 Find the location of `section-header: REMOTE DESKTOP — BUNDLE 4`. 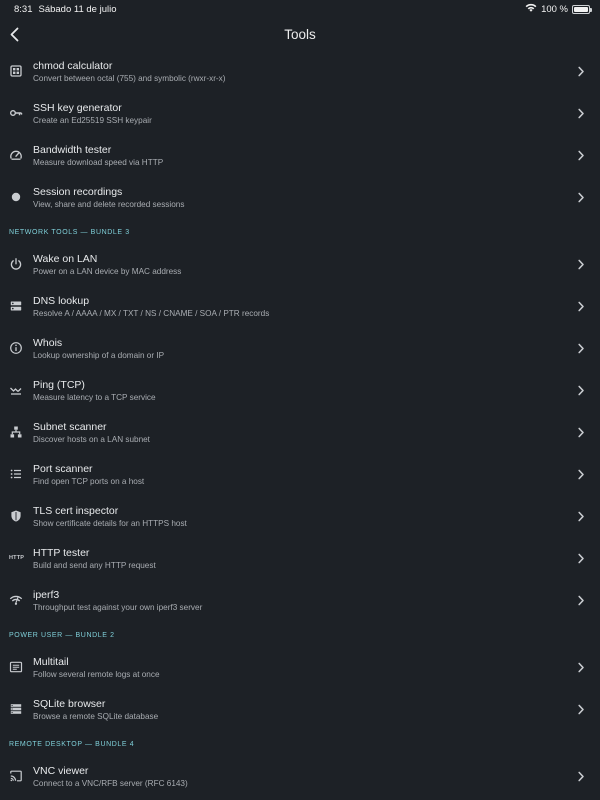

section-header: REMOTE DESKTOP — BUNDLE 4 is located at coordinates (300, 743).